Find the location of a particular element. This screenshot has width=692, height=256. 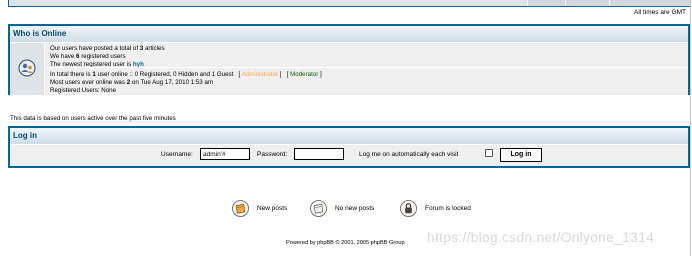

forum-icon-legend: New posts No new posts Forum is locked is located at coordinates (362, 209).